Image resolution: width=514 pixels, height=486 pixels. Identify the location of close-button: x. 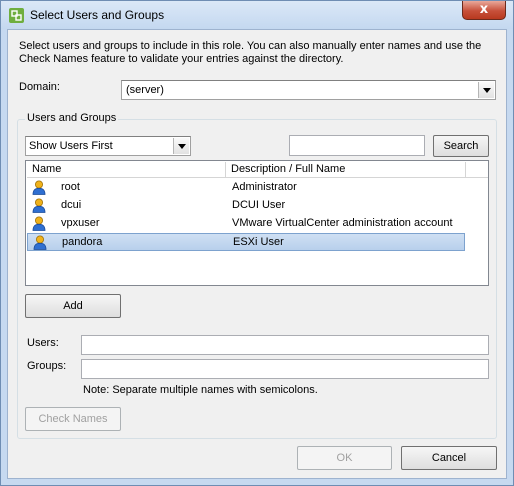
(484, 10).